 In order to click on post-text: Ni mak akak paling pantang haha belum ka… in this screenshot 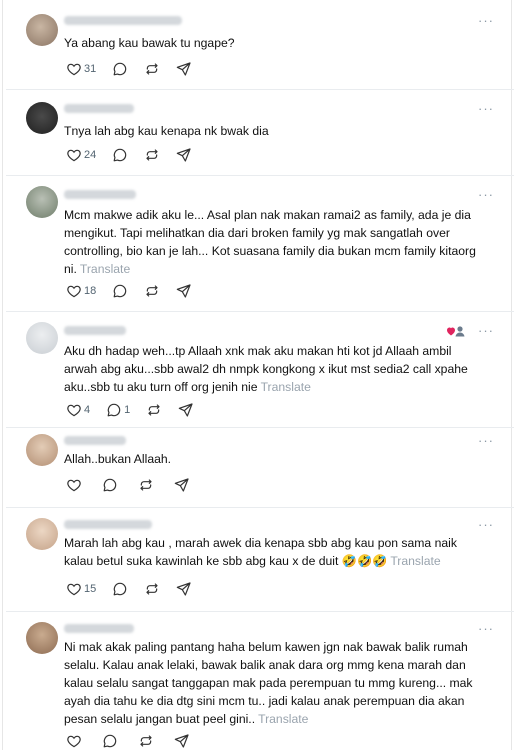, I will do `click(274, 683)`.